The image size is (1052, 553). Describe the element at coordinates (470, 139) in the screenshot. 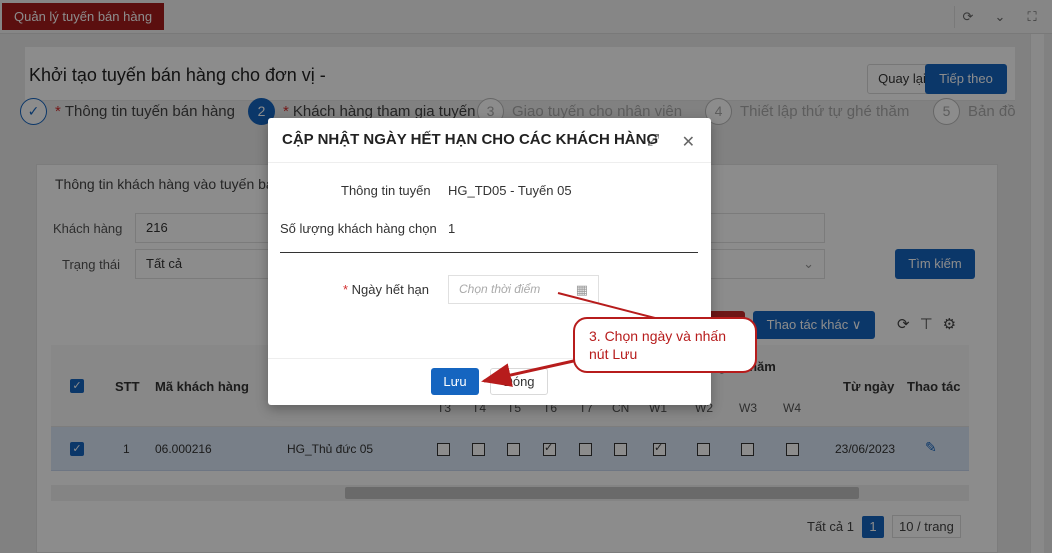

I see `dialog-title: CẬP NHẬT NGÀY HẾT HẠN CHO CÁC KHÁCH HÀNG` at that location.